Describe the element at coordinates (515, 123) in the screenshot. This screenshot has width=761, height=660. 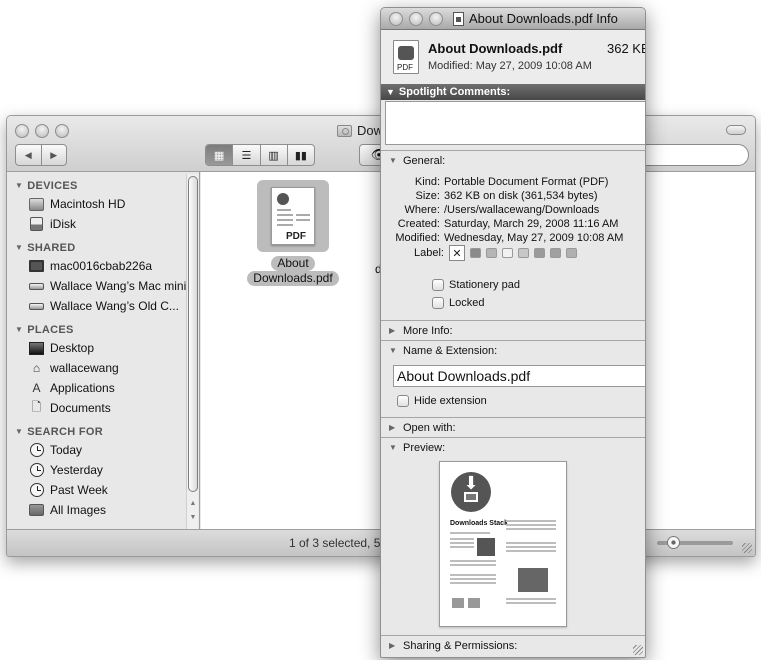
I see `spotlight-comments-field` at that location.